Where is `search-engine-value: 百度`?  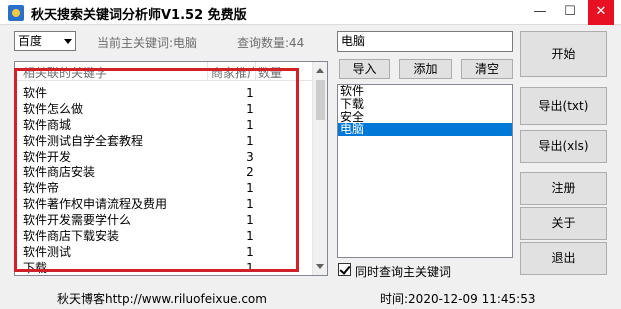
search-engine-value: 百度 is located at coordinates (30, 41).